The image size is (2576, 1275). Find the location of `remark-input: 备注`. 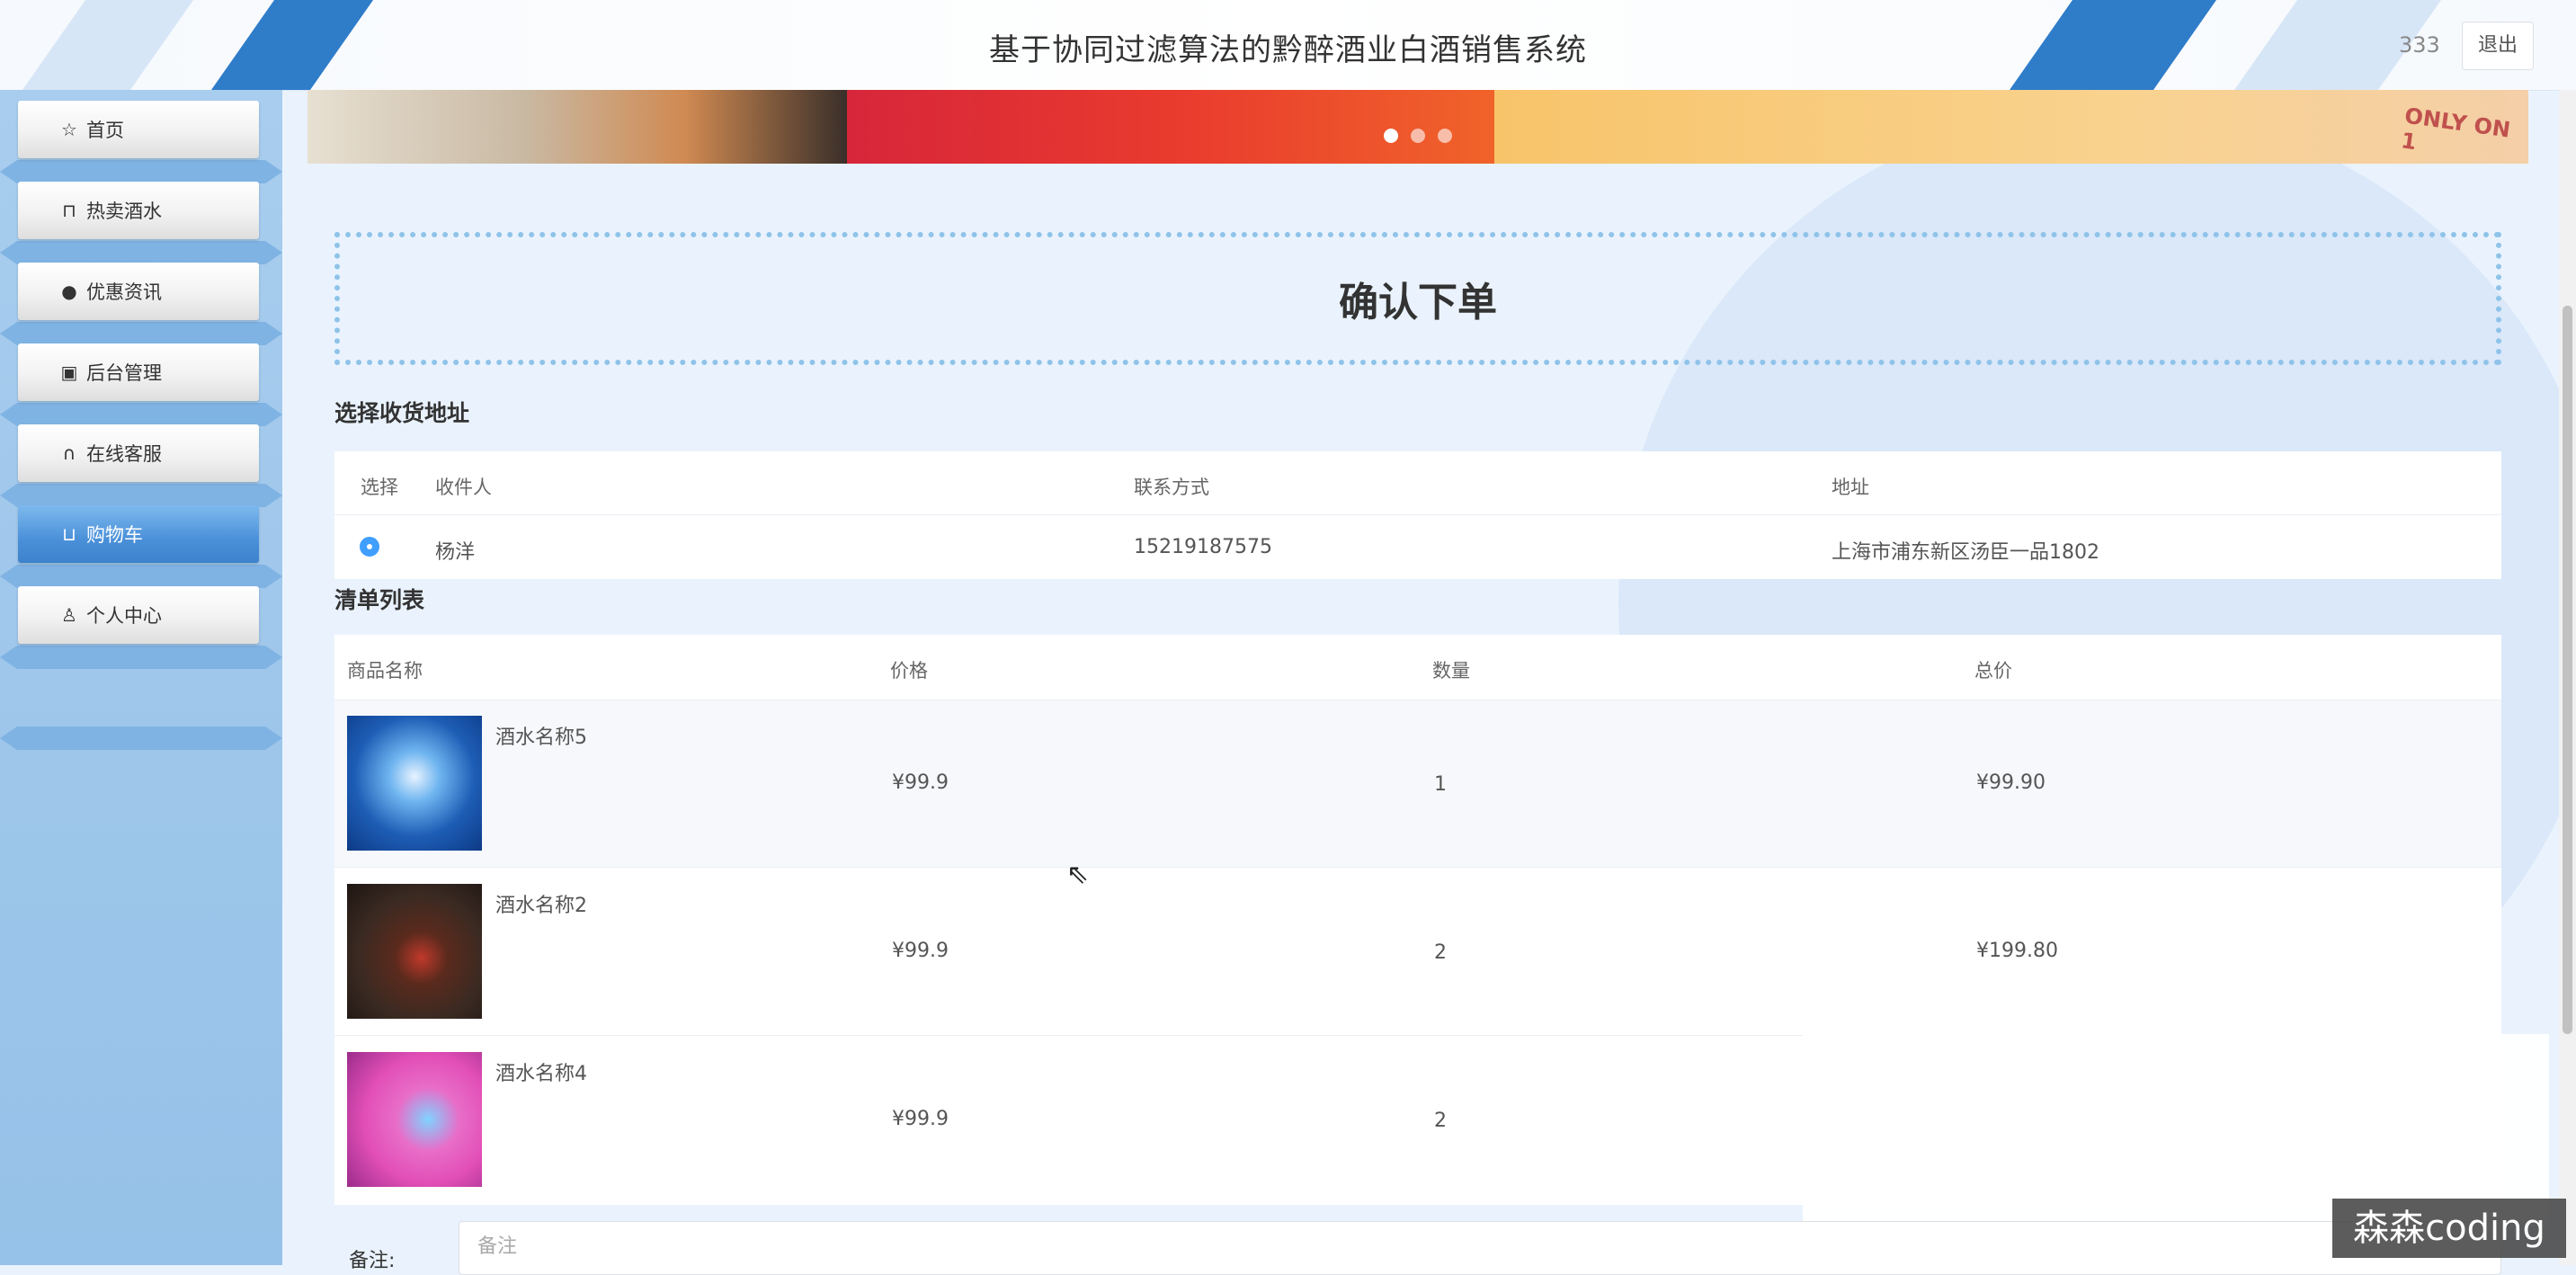

remark-input: 备注 is located at coordinates (1480, 1248).